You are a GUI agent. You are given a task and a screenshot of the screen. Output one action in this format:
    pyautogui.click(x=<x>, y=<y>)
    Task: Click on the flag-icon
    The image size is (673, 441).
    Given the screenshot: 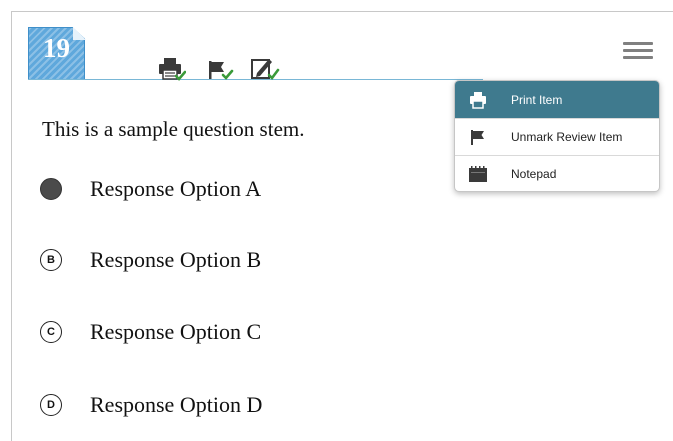 What is the action you would take?
    pyautogui.click(x=478, y=137)
    